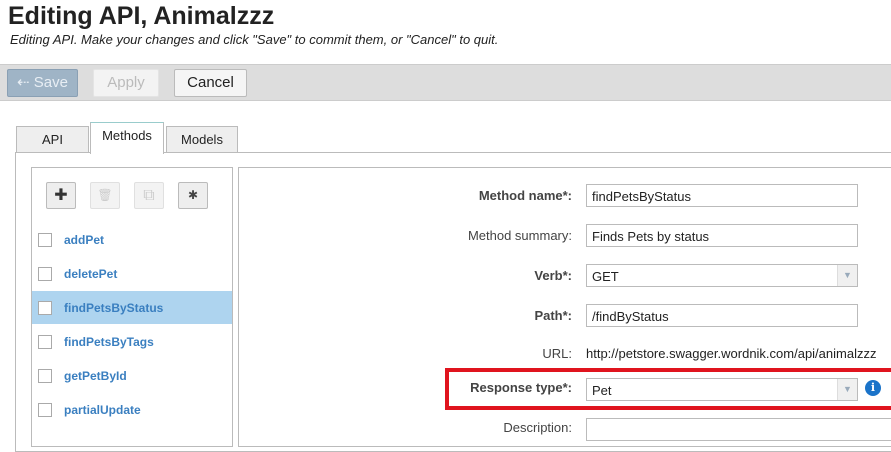  I want to click on method-label: deletePet, so click(91, 274).